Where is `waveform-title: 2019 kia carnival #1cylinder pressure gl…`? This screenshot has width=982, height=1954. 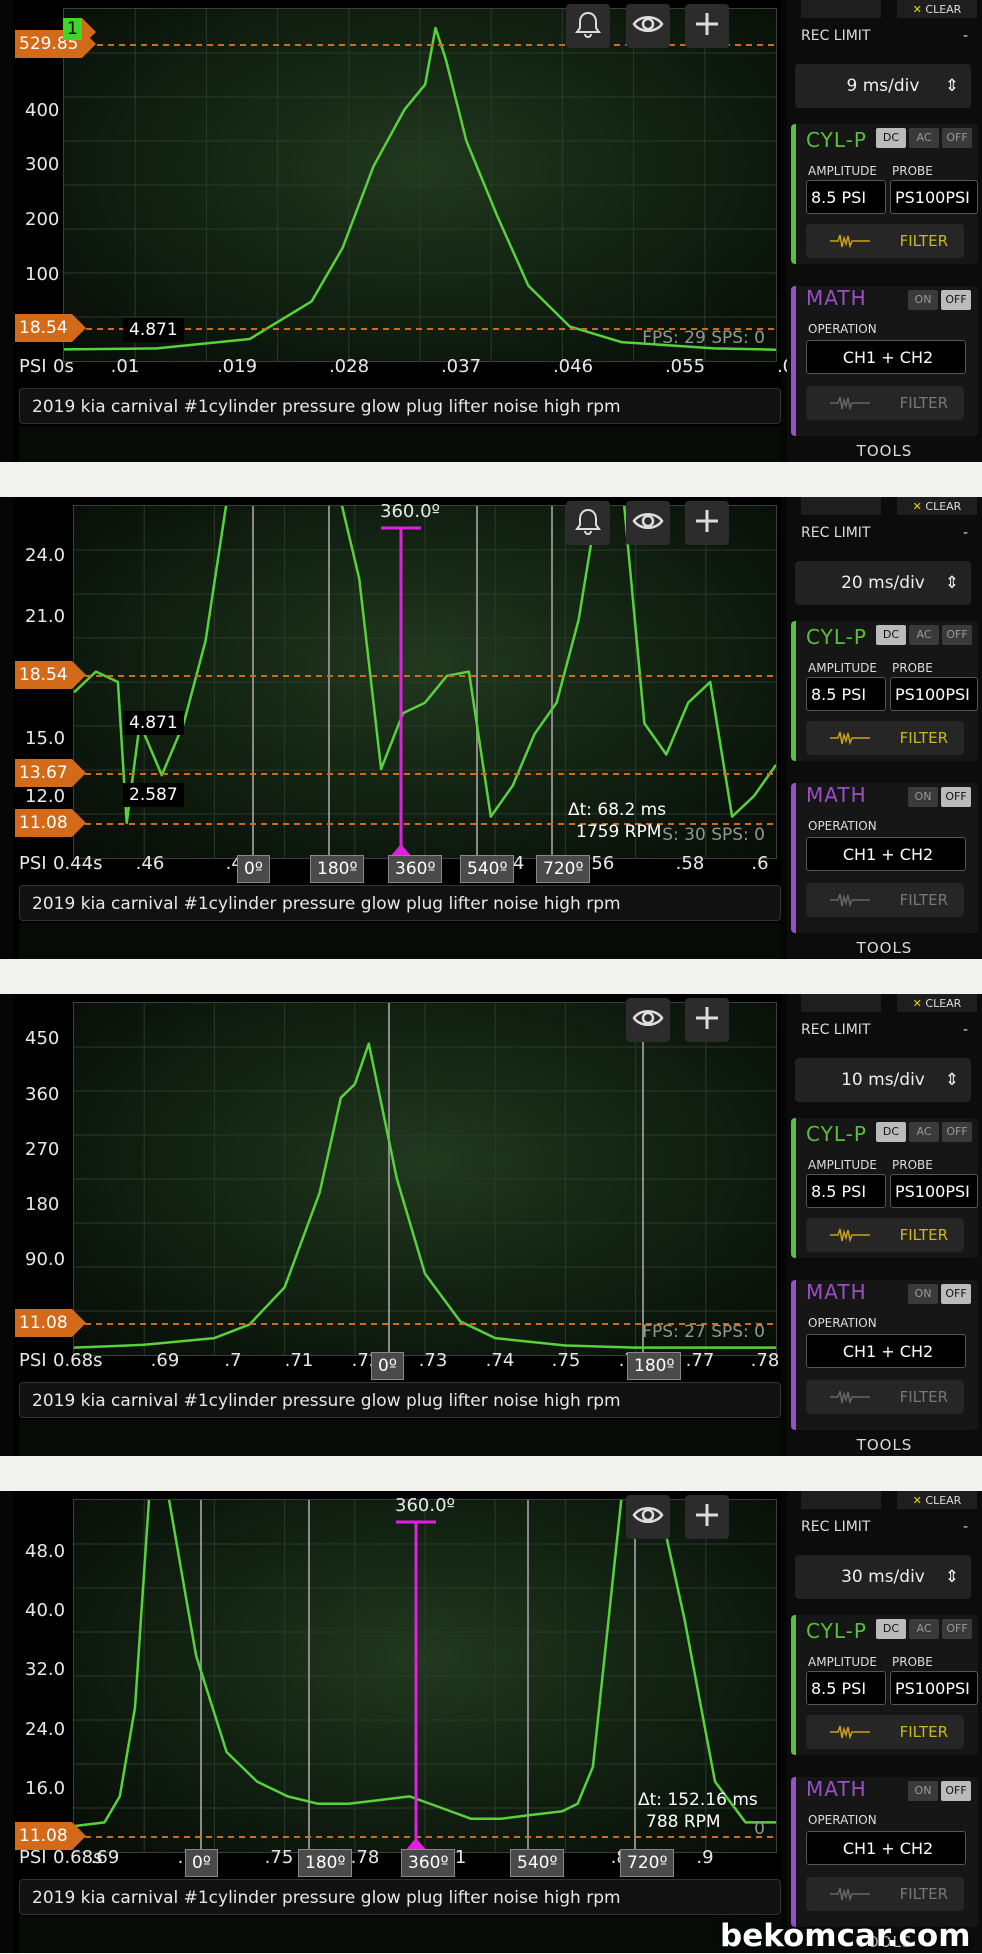
waveform-title: 2019 kia carnival #1cylinder pressure gl… is located at coordinates (400, 406).